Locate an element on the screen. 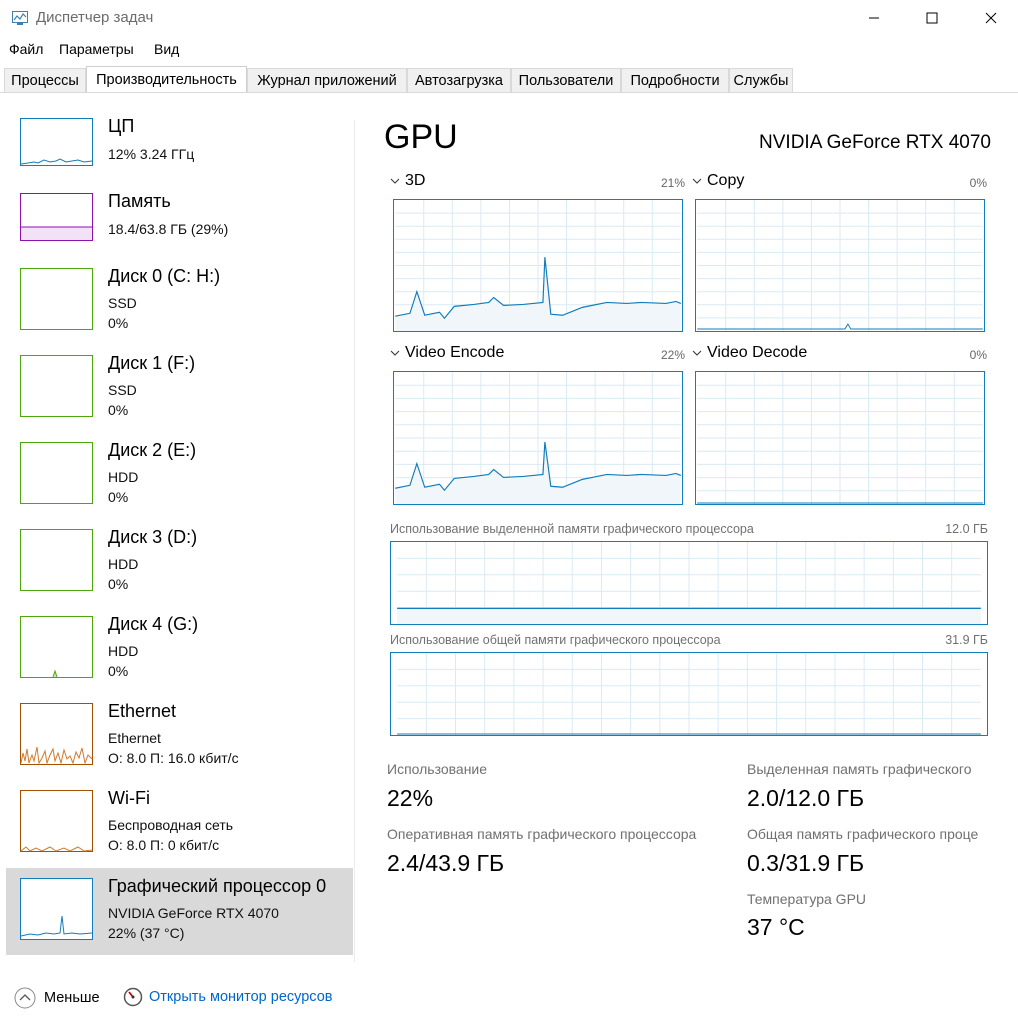 This screenshot has width=1018, height=1027. resource-monitor-label: Открыть монитор ресурсов is located at coordinates (241, 997).